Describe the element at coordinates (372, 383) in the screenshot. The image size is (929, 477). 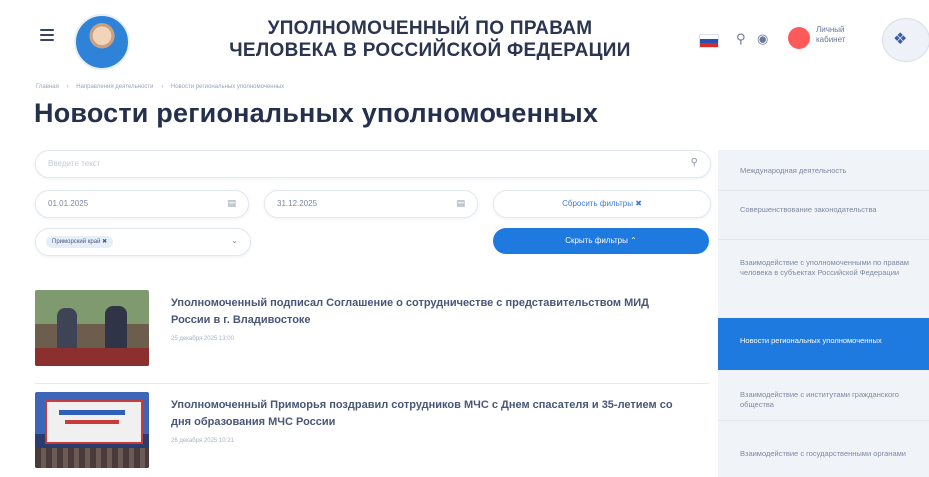
I see `news-divider` at that location.